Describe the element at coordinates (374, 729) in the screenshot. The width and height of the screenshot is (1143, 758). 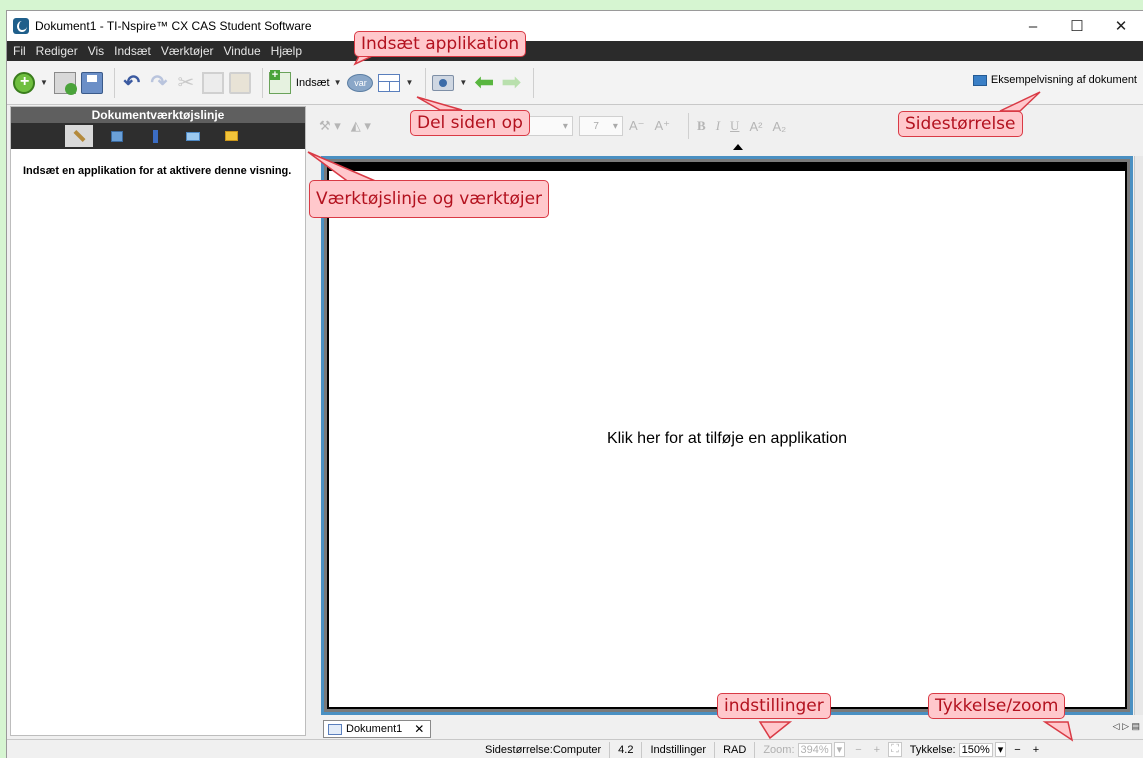
I see `document-tab-label: Dokument1` at that location.